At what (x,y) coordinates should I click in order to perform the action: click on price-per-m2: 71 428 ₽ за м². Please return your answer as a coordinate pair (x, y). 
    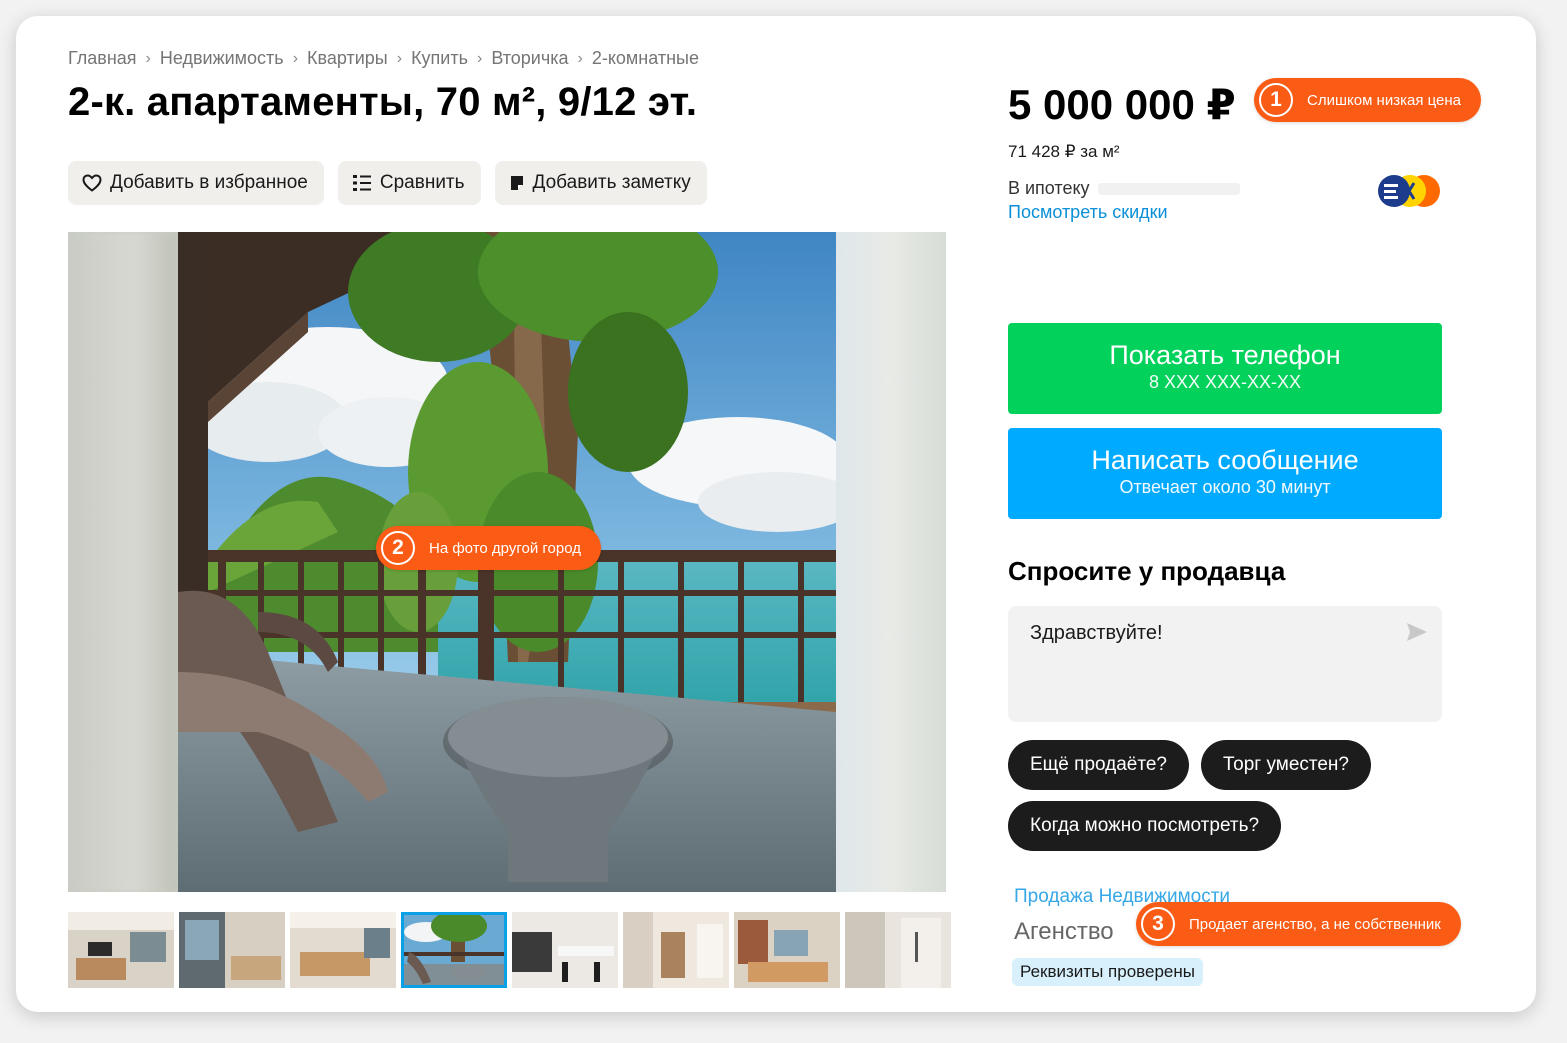
    Looking at the image, I should click on (1064, 151).